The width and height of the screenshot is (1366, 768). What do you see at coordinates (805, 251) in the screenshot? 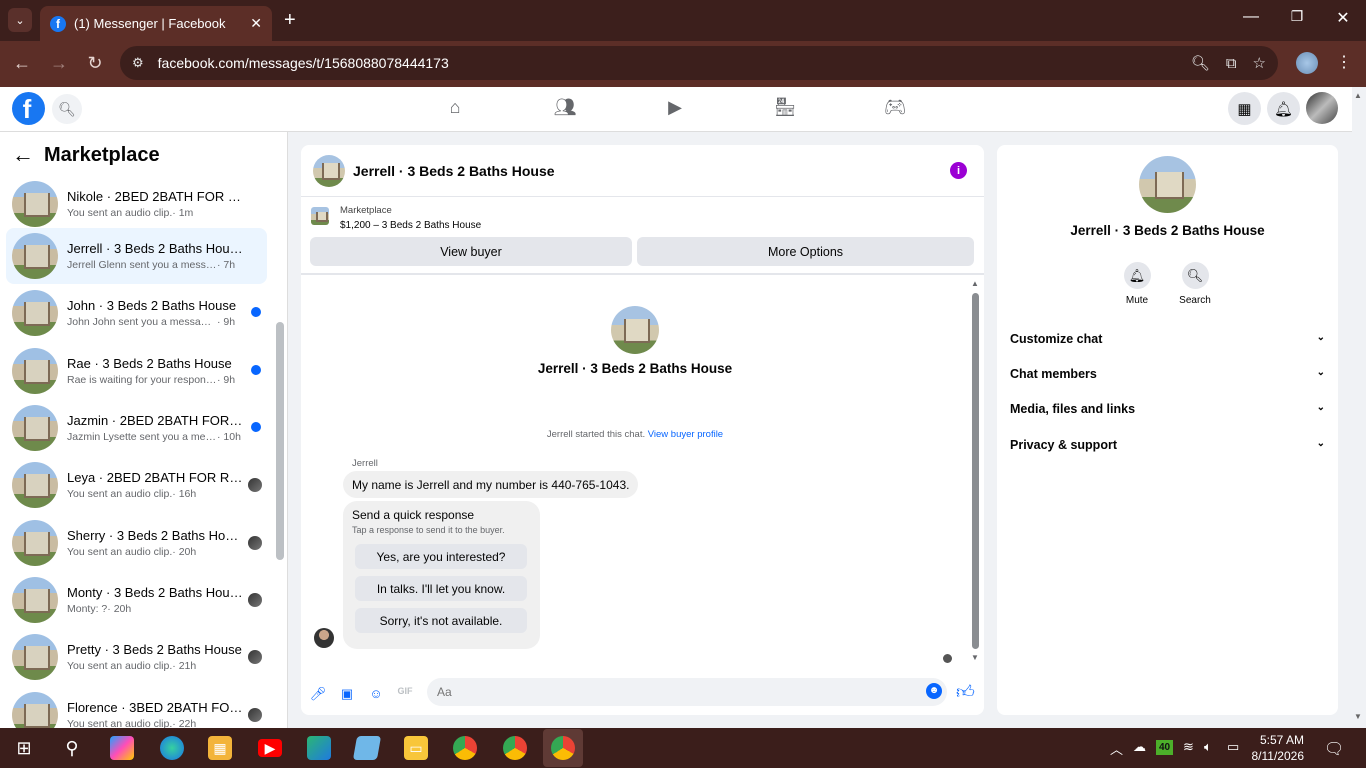
I see `more-options-button: More Options` at bounding box center [805, 251].